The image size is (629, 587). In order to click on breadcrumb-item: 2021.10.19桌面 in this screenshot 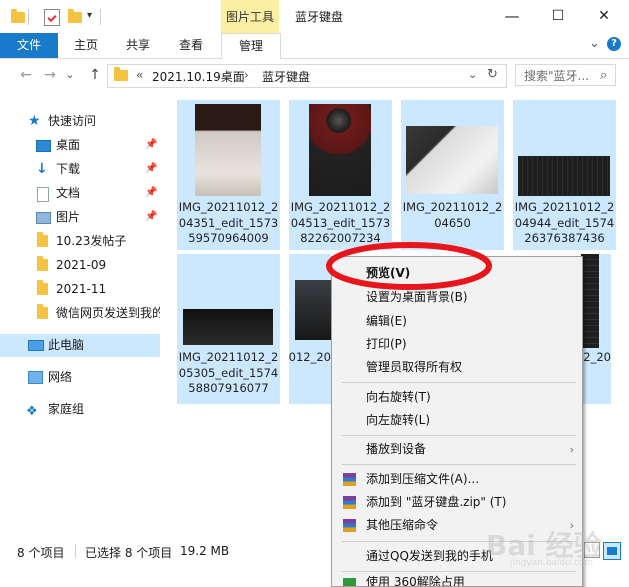, I will do `click(198, 76)`.